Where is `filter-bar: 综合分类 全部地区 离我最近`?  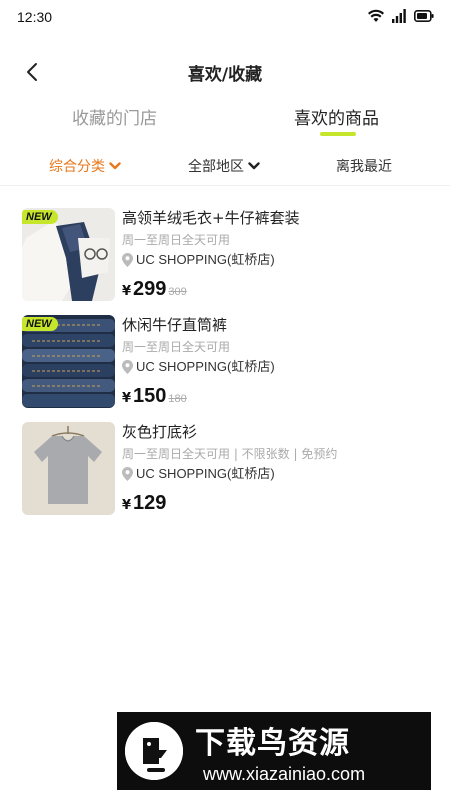
filter-bar: 综合分类 全部地区 离我最近 is located at coordinates (225, 169).